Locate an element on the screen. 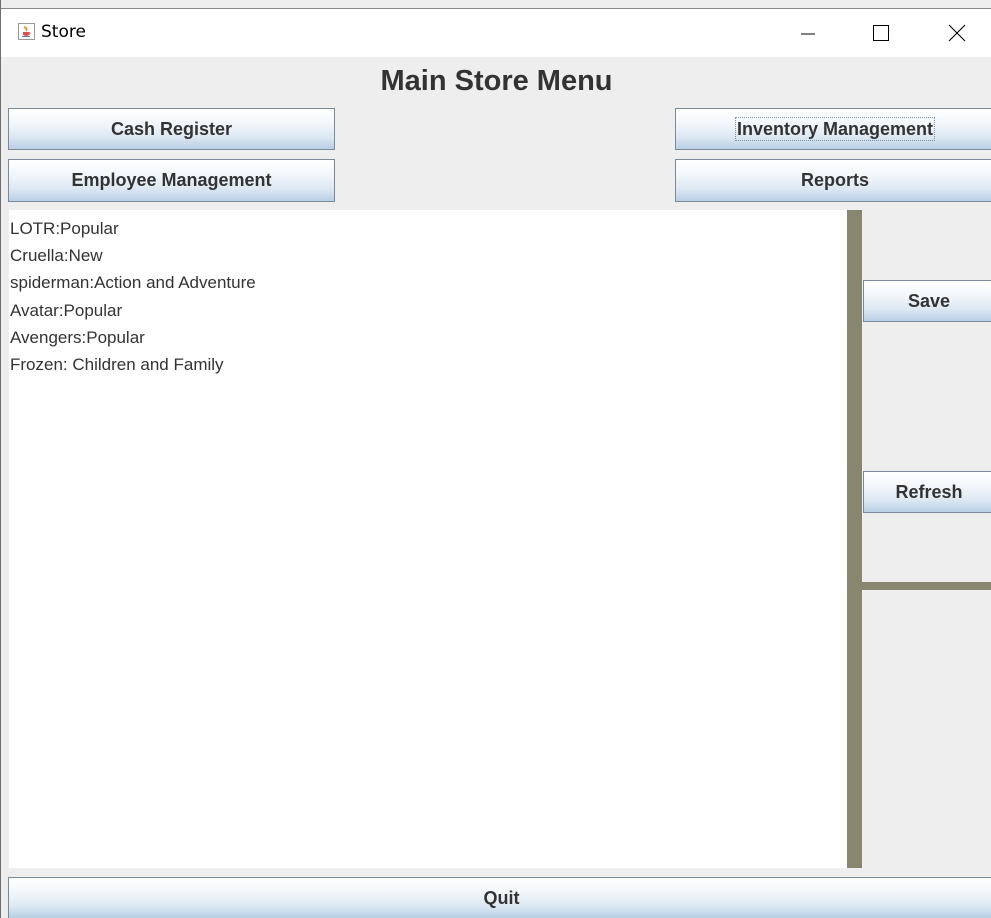 The height and width of the screenshot is (918, 991). close-button is located at coordinates (957, 33).